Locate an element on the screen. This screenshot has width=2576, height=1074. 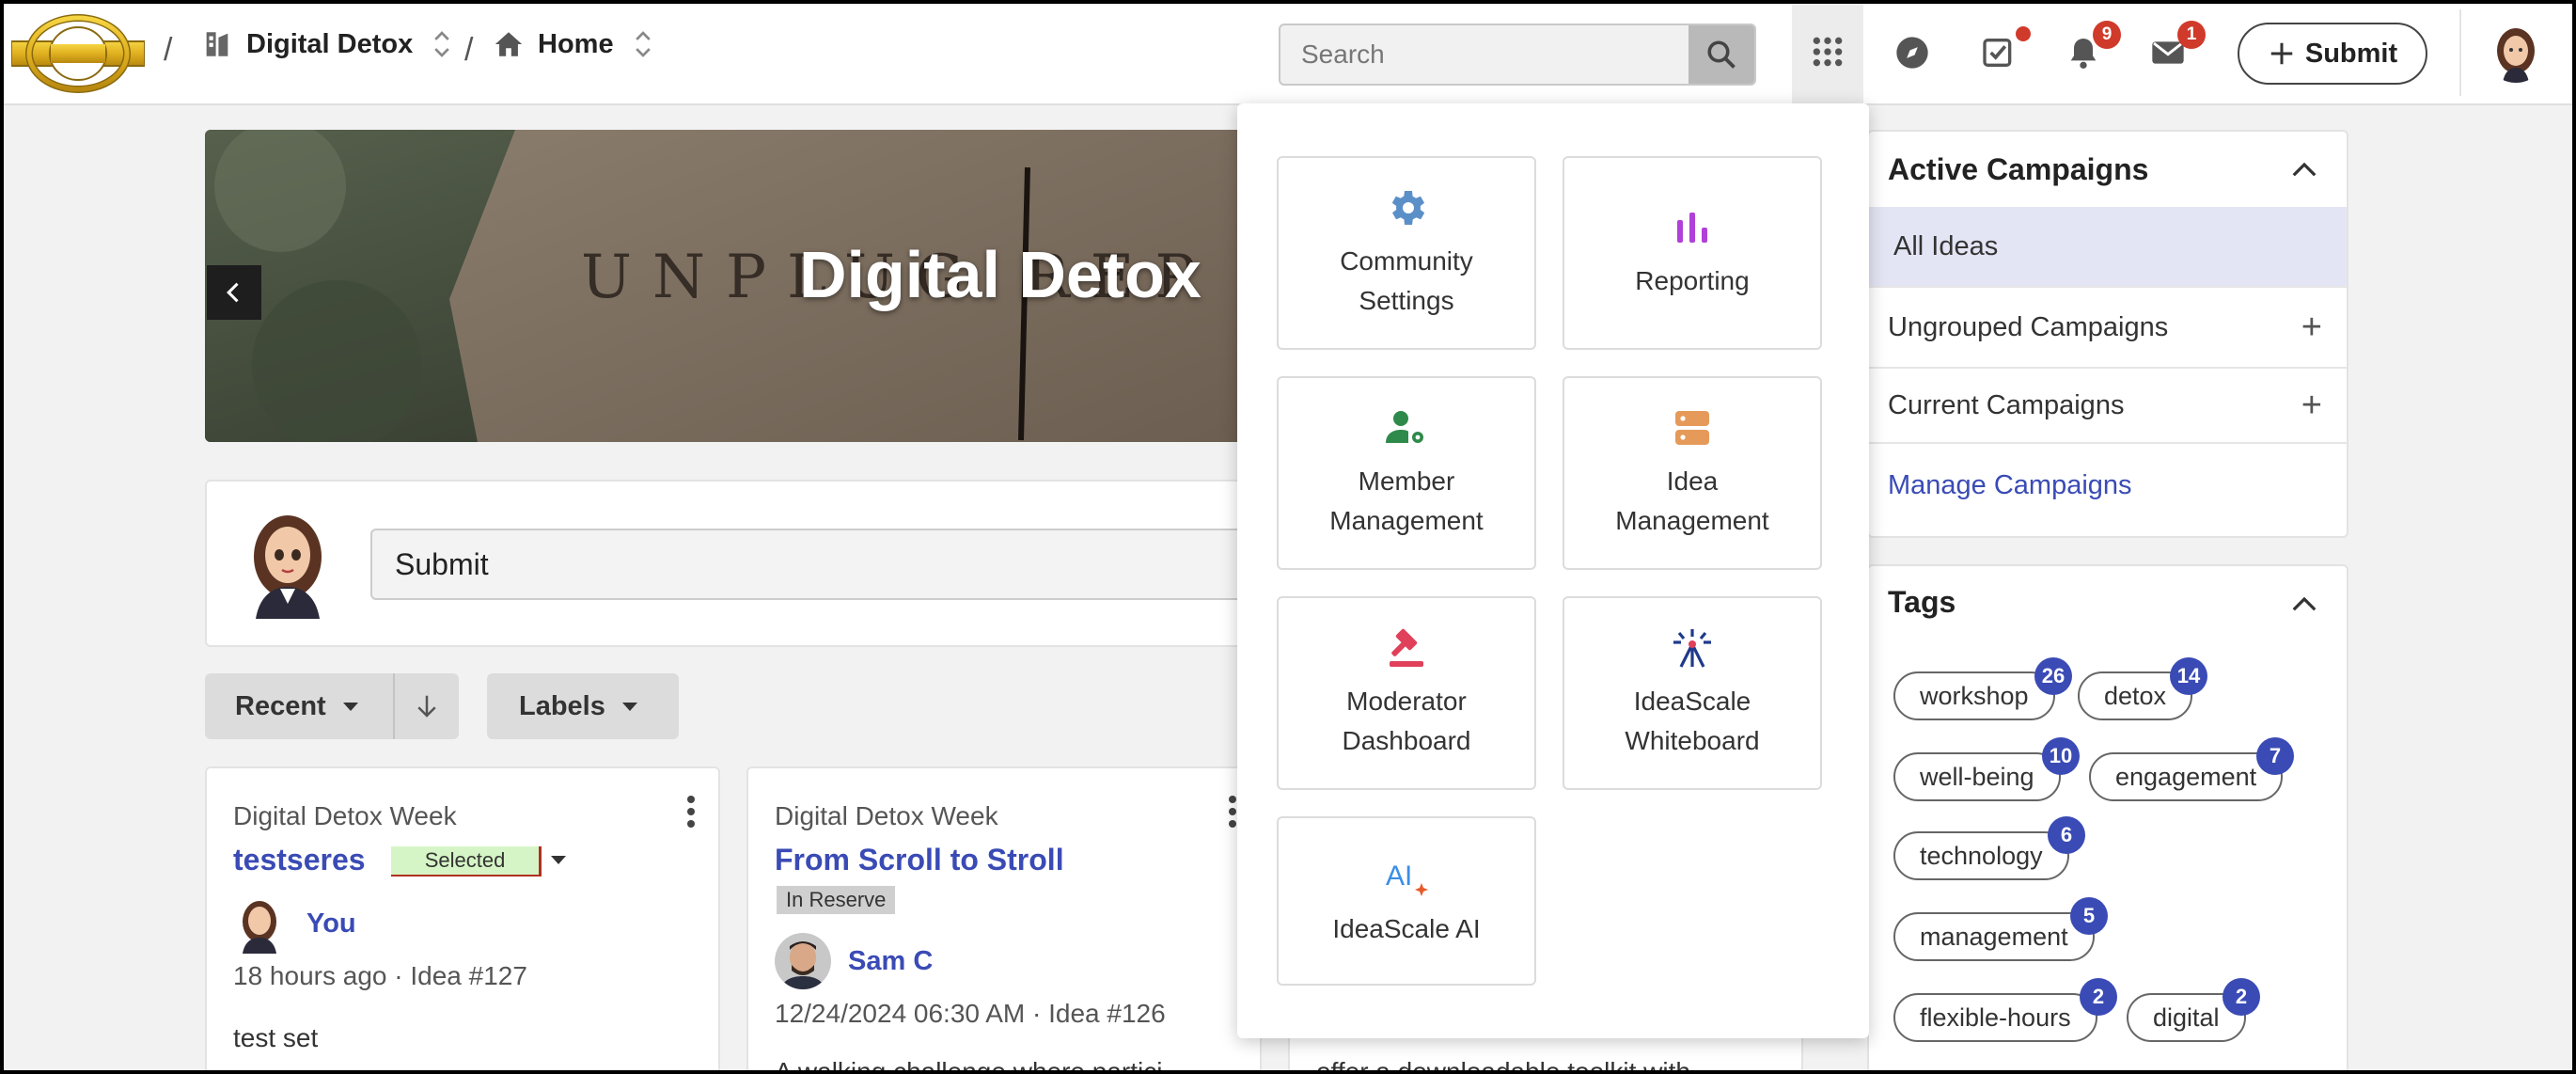
app-tile-label: Community Settings is located at coordinates (1407, 281).